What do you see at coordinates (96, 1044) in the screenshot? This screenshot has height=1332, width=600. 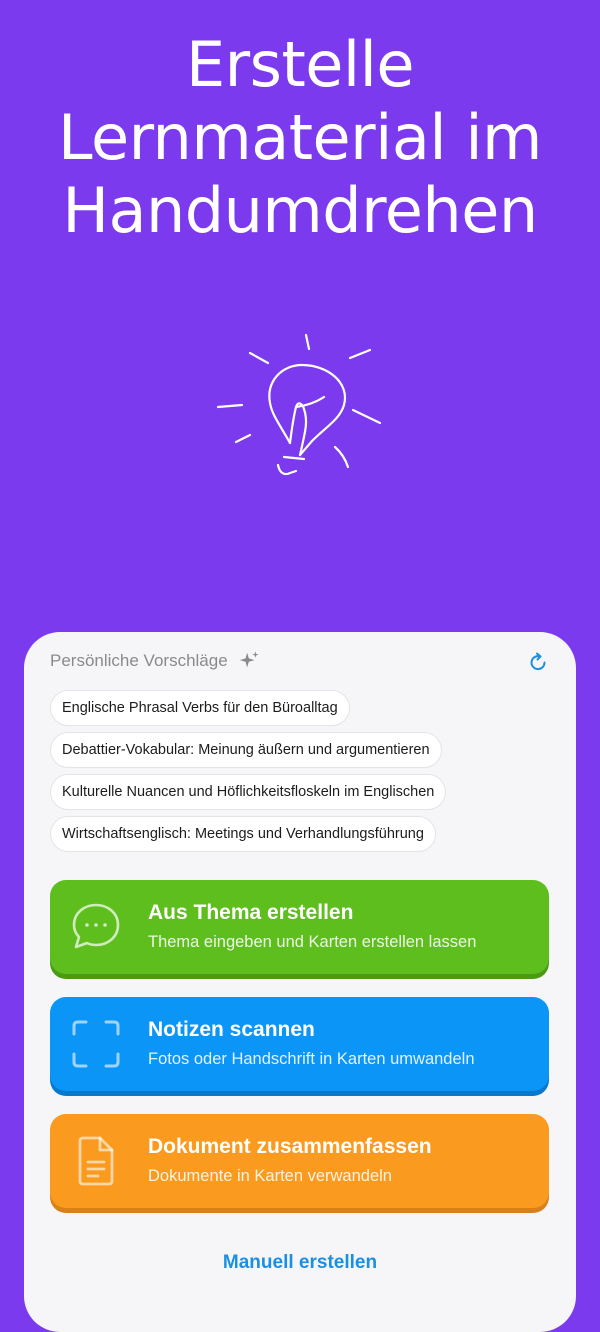 I see `scan-frame-icon` at bounding box center [96, 1044].